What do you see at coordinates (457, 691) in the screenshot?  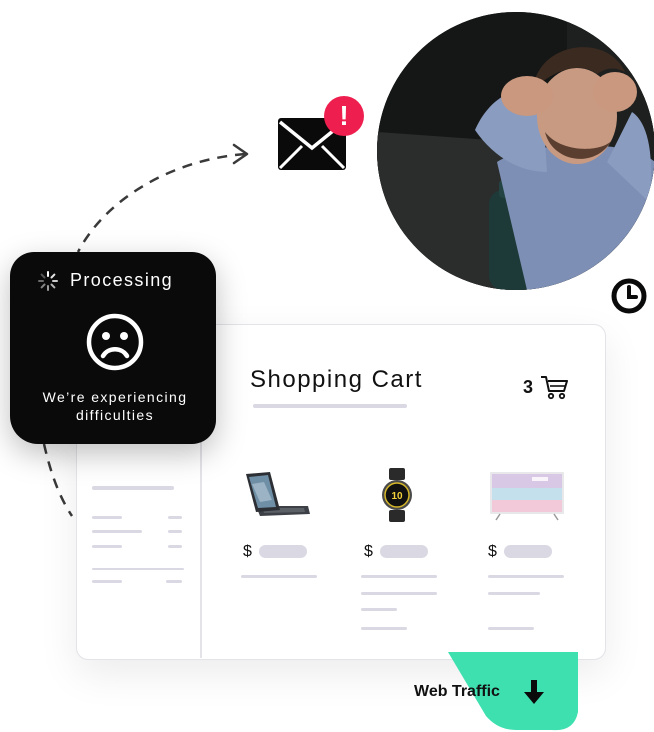 I see `web-traffic-label: Web Traffic` at bounding box center [457, 691].